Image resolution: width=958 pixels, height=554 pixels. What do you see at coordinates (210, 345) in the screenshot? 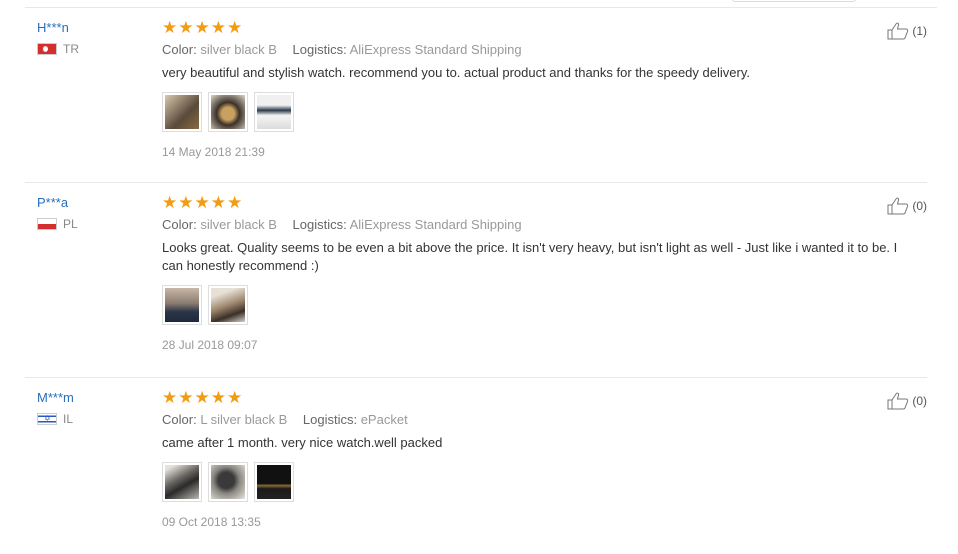
I see `review-date: 28 Jul 2018 09:07` at bounding box center [210, 345].